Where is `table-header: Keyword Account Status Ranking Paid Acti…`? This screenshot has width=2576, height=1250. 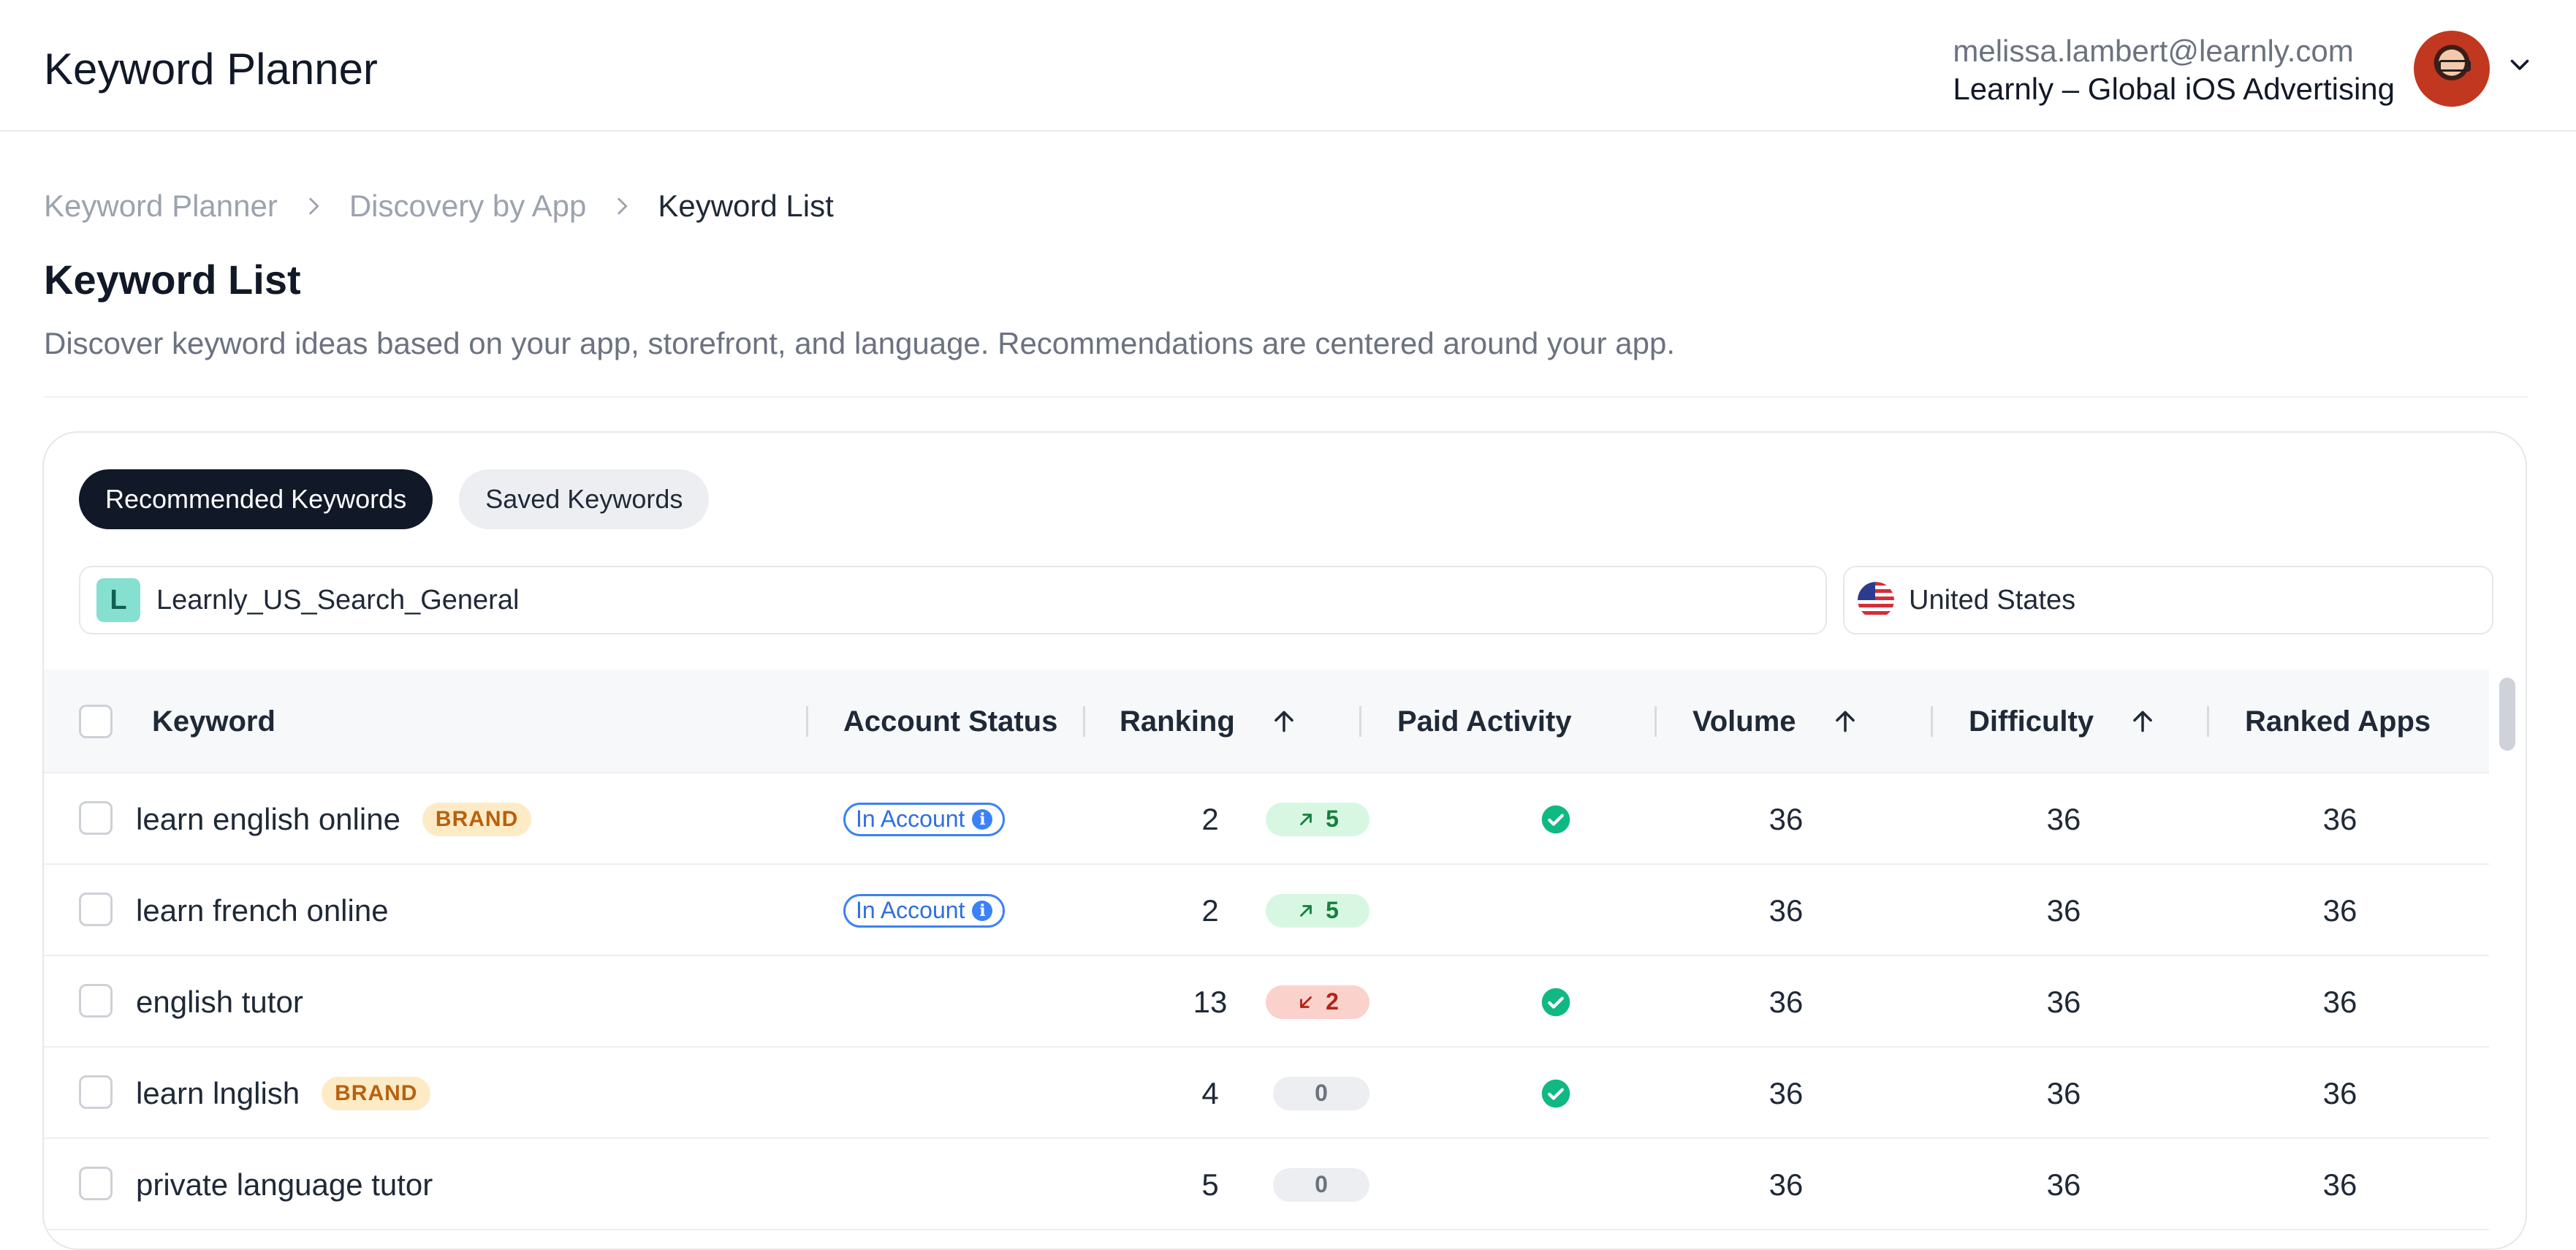
table-header: Keyword Account Status Ranking Paid Acti… is located at coordinates (1267, 721).